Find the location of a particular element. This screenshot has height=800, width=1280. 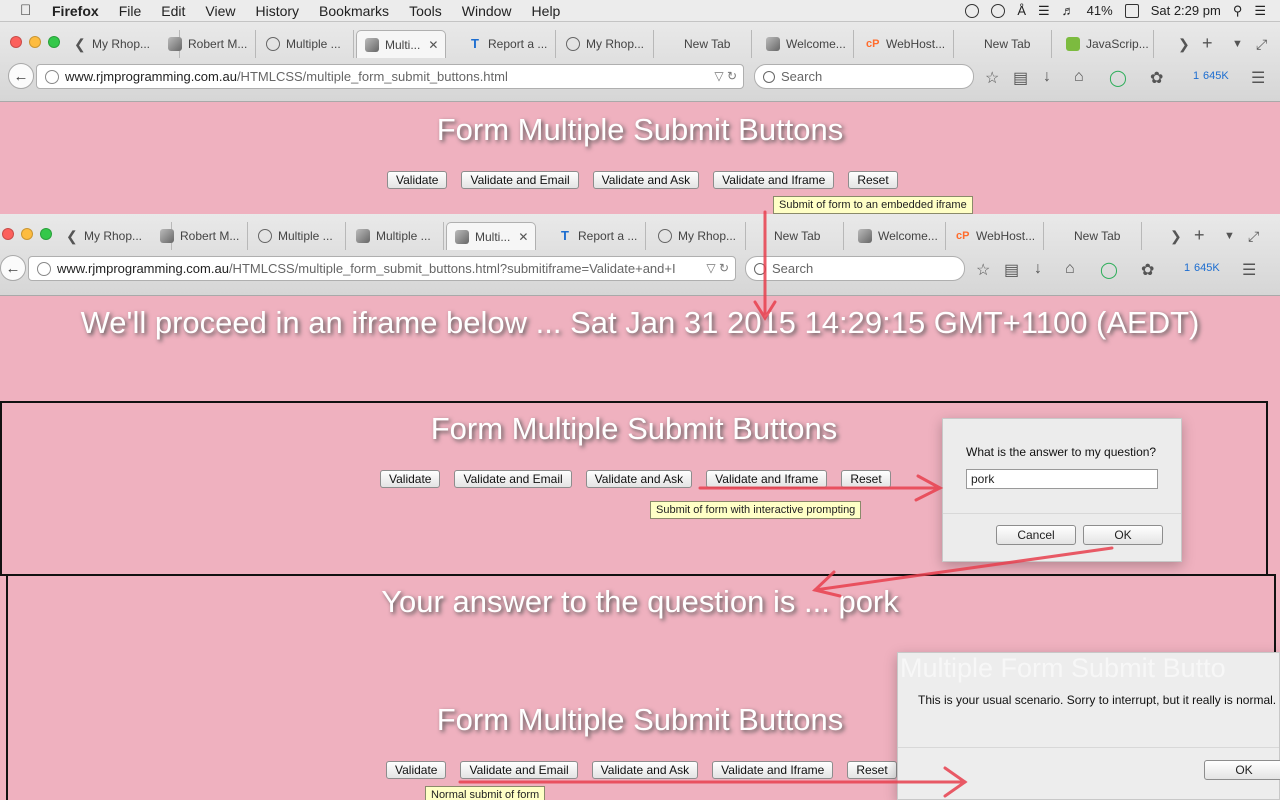

battery-icon is located at coordinates (1131, 10).